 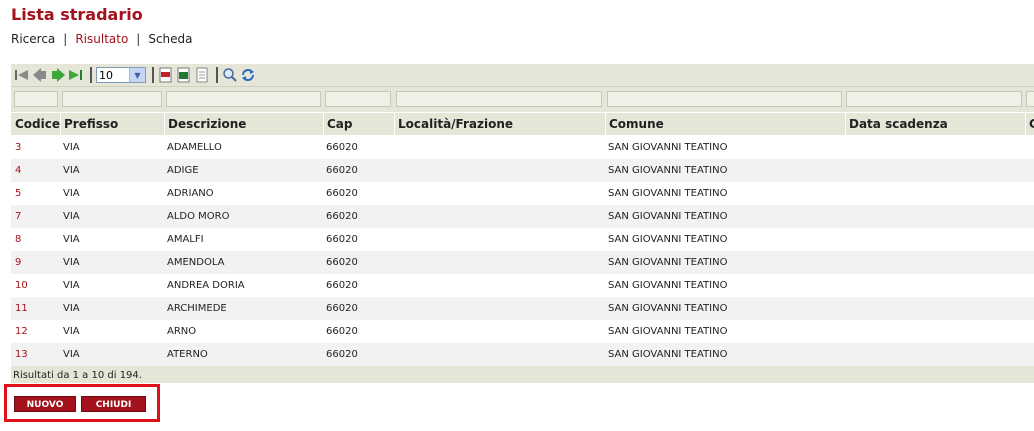 I want to click on cell-descrizione: AMENDOLA, so click(x=196, y=262).